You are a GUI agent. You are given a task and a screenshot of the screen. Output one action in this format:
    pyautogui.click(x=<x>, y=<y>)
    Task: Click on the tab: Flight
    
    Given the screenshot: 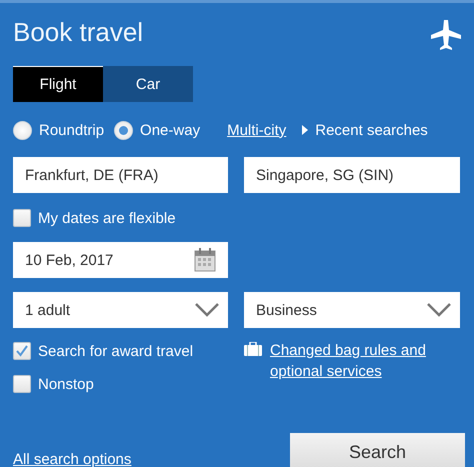 What is the action you would take?
    pyautogui.click(x=58, y=84)
    